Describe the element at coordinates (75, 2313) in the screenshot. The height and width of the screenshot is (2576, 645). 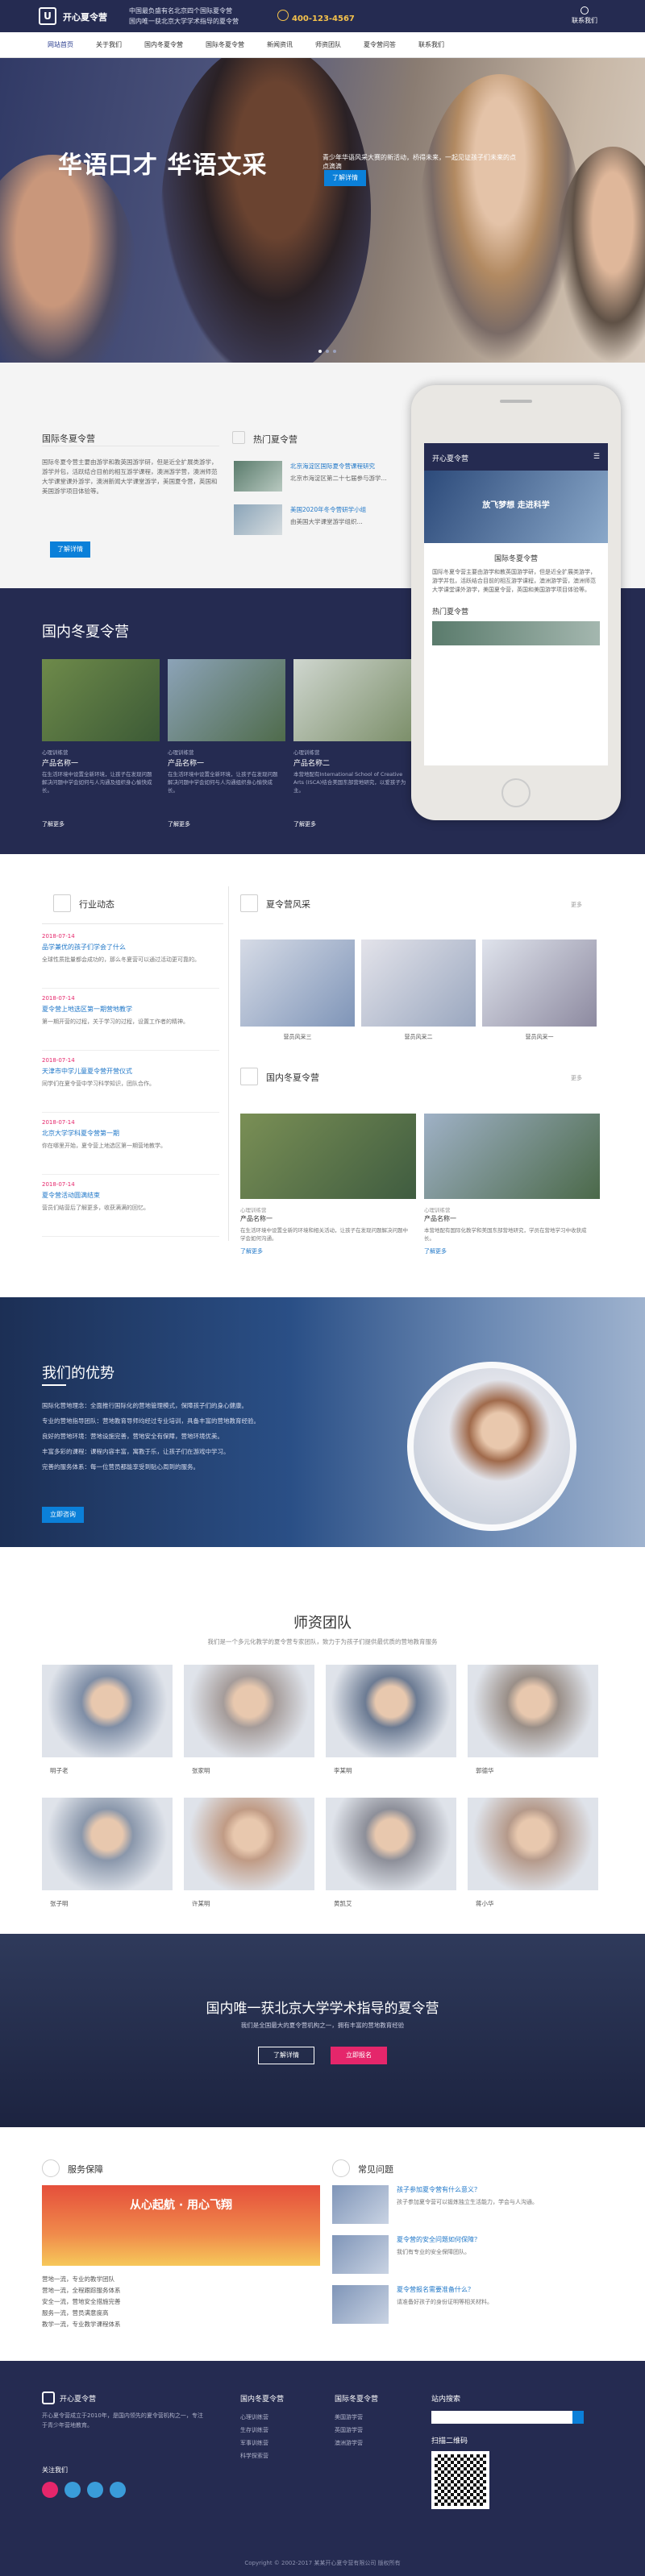
I see `service-item: 服务一流，营员满意度高` at that location.